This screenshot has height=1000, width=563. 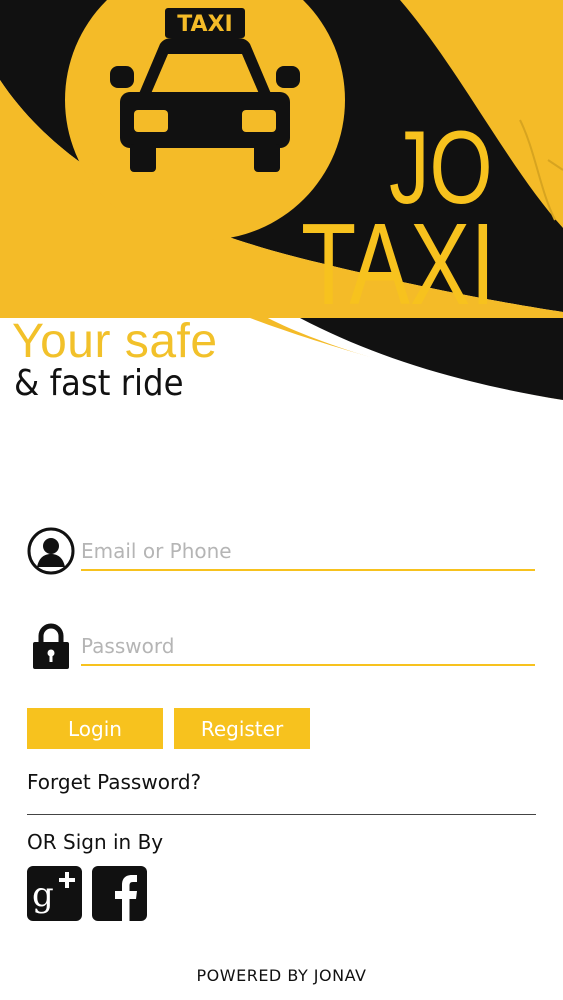 What do you see at coordinates (99, 383) in the screenshot?
I see `tagline-line-2: & fast ride` at bounding box center [99, 383].